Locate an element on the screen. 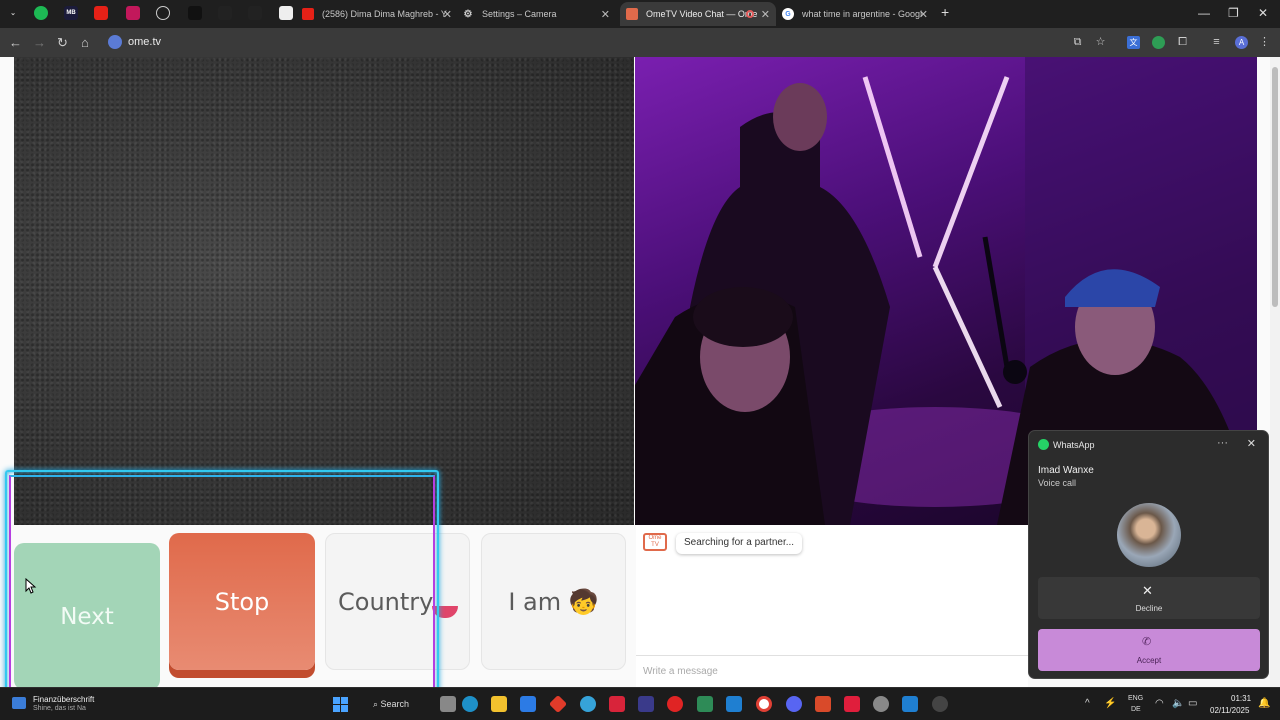 The height and width of the screenshot is (720, 1280). reading-list-icon: ≡ is located at coordinates (1216, 42).